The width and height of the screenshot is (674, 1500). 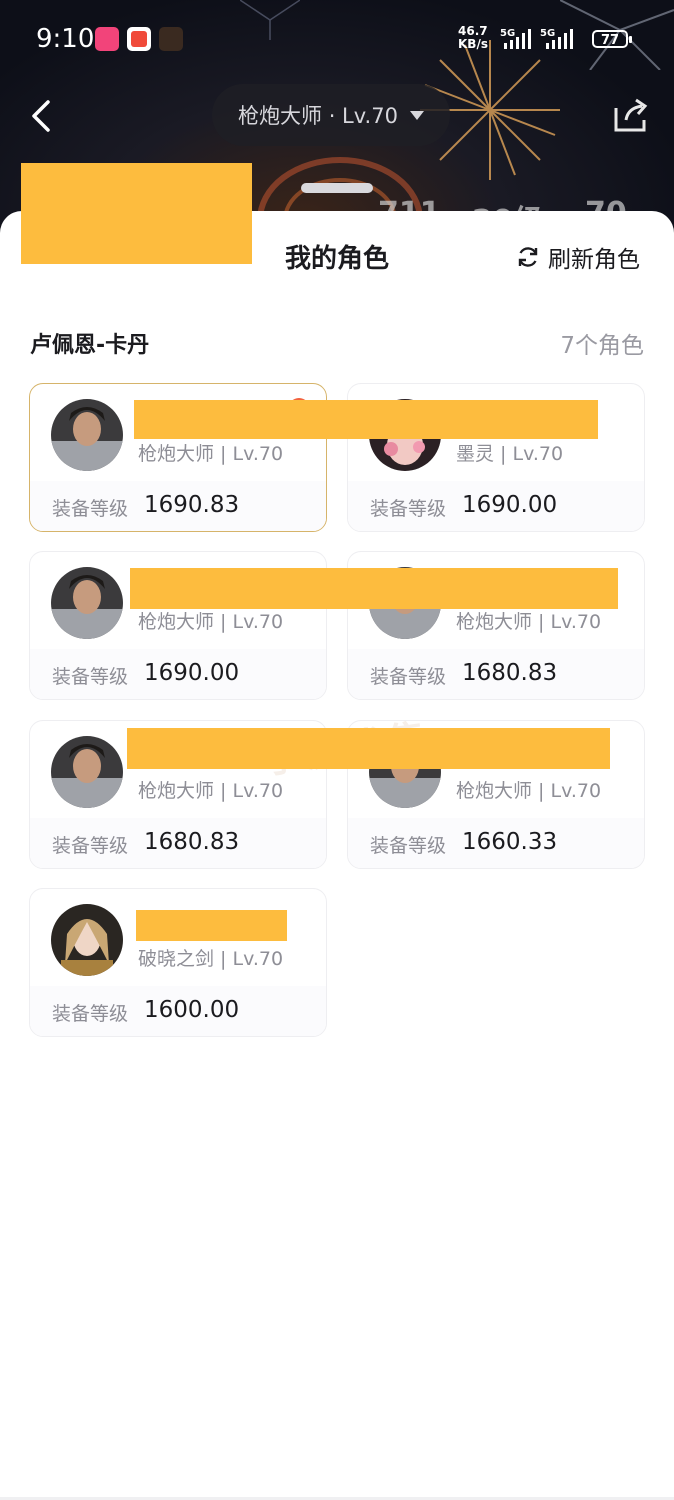 I want to click on item-level-value: 1600.00, so click(x=192, y=1010).